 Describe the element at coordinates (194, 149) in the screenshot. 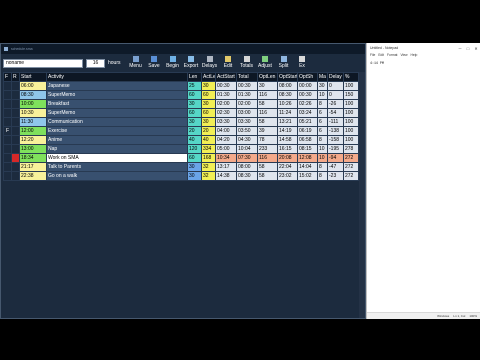

I see `cell-len: 120` at that location.